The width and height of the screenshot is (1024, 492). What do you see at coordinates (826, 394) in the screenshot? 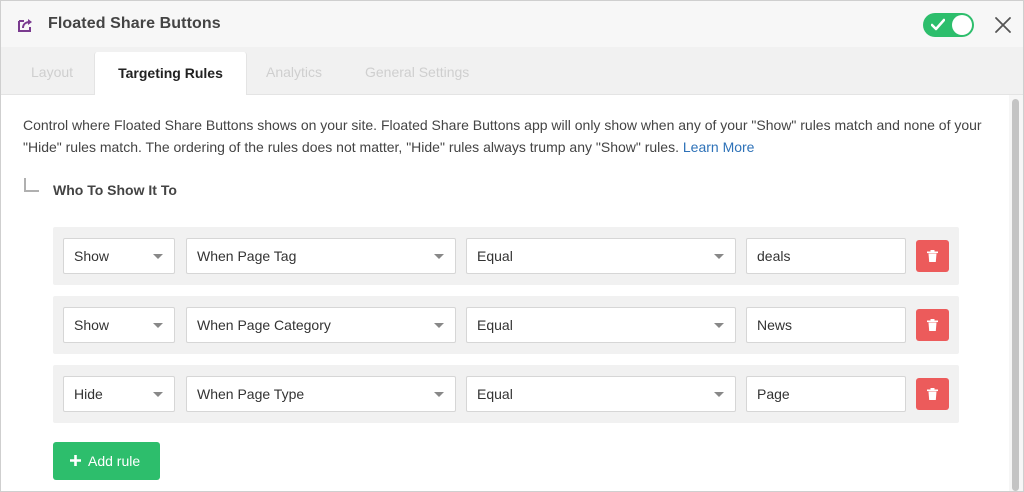
I see `rule-value-input: Page` at bounding box center [826, 394].